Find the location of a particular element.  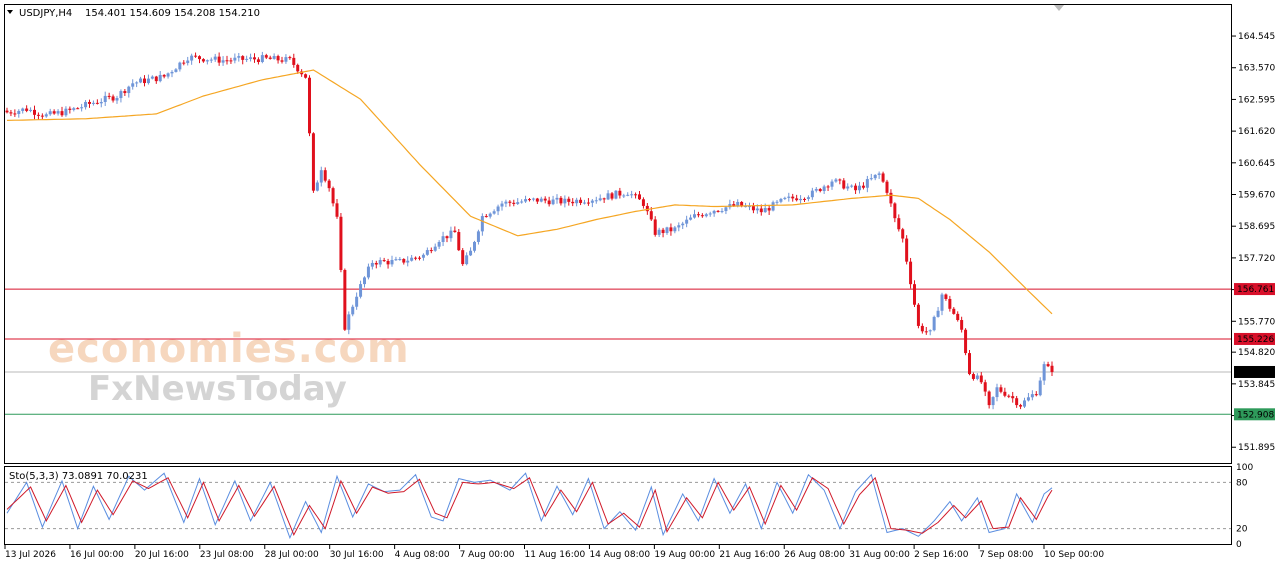

time-tick-label: 21 Aug 16:00 is located at coordinates (749, 555).